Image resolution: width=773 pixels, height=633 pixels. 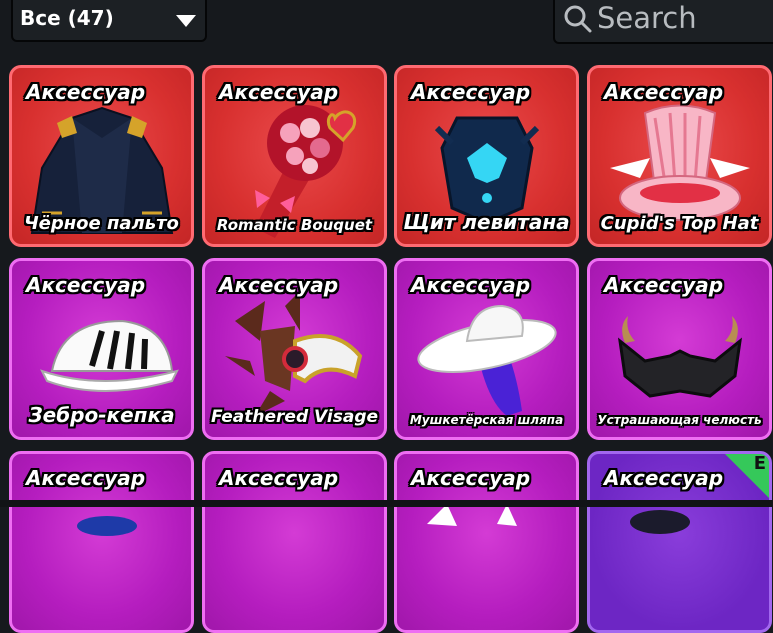 What do you see at coordinates (386, 503) in the screenshot?
I see `bottom-edge` at bounding box center [386, 503].